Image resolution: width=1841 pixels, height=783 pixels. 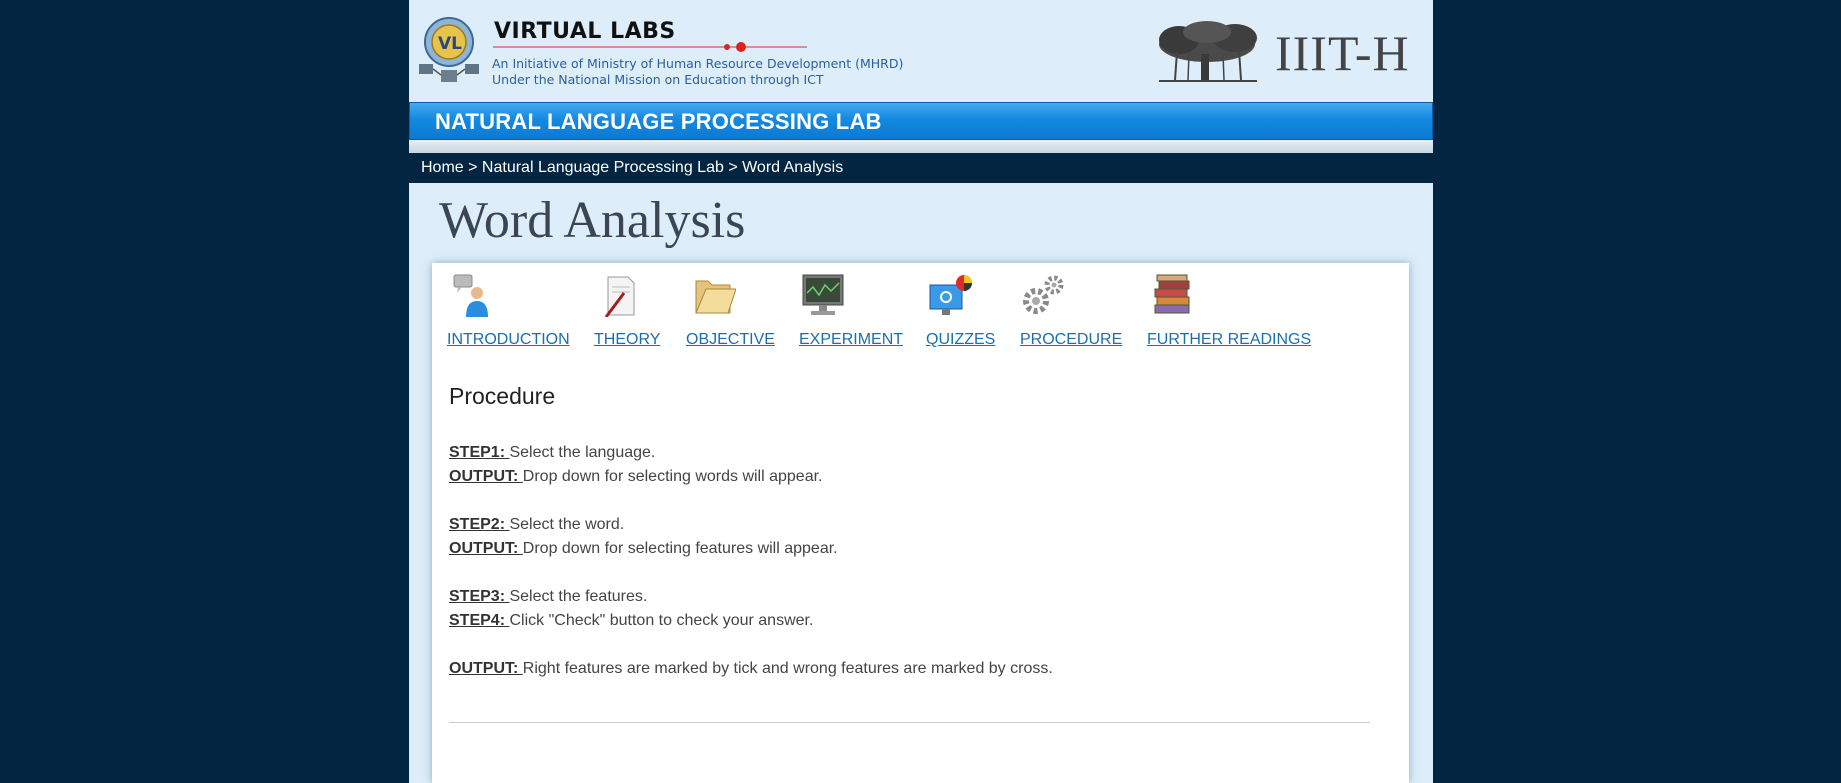 I want to click on virtual-labs-logo: VL, so click(x=449, y=50).